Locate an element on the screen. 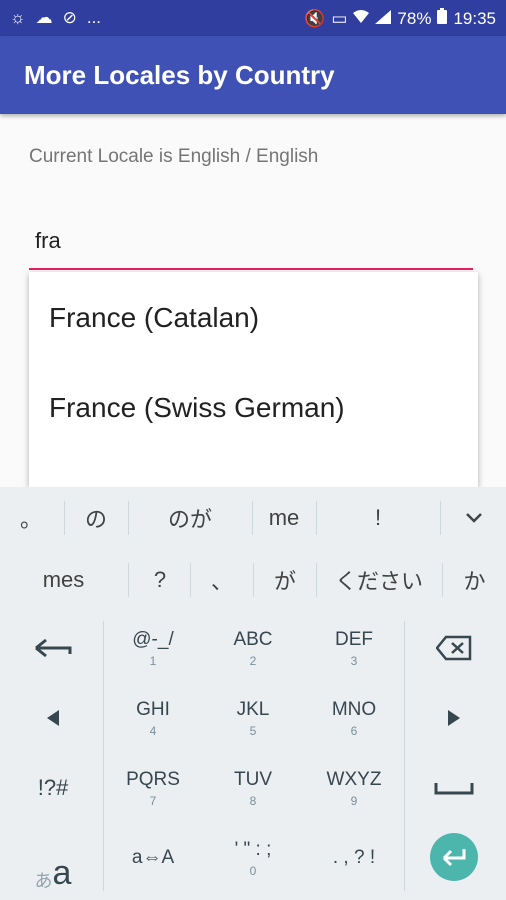 The image size is (506, 900). kana-label: あ is located at coordinates (43, 881).